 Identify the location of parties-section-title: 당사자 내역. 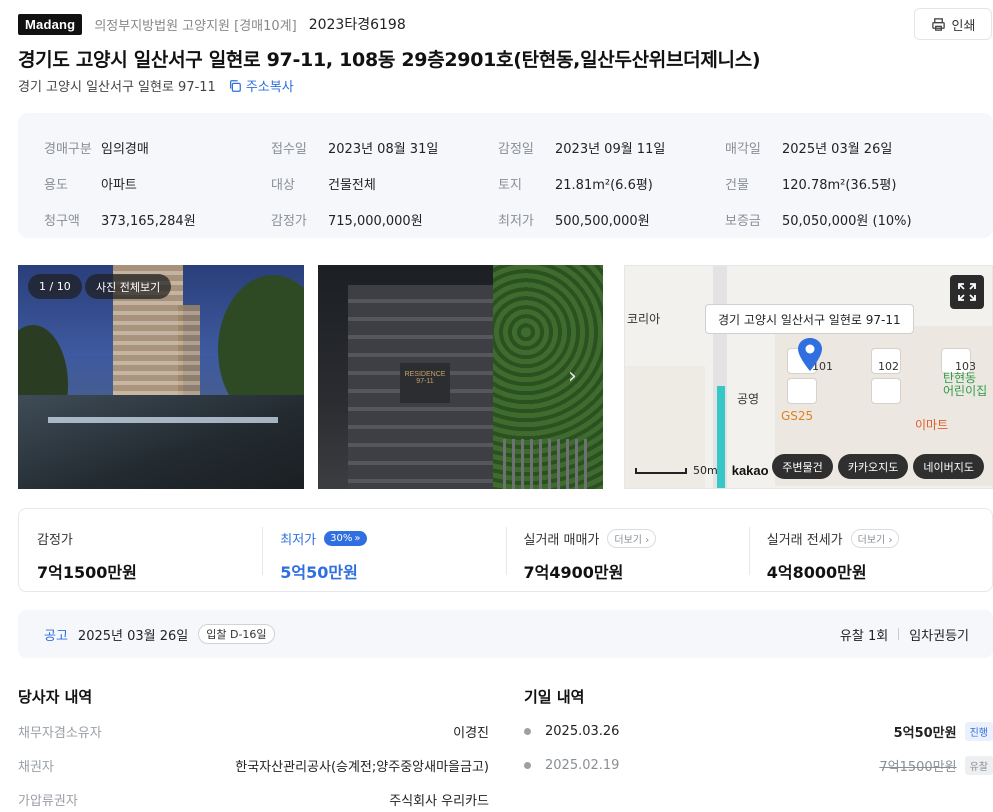
(55, 697).